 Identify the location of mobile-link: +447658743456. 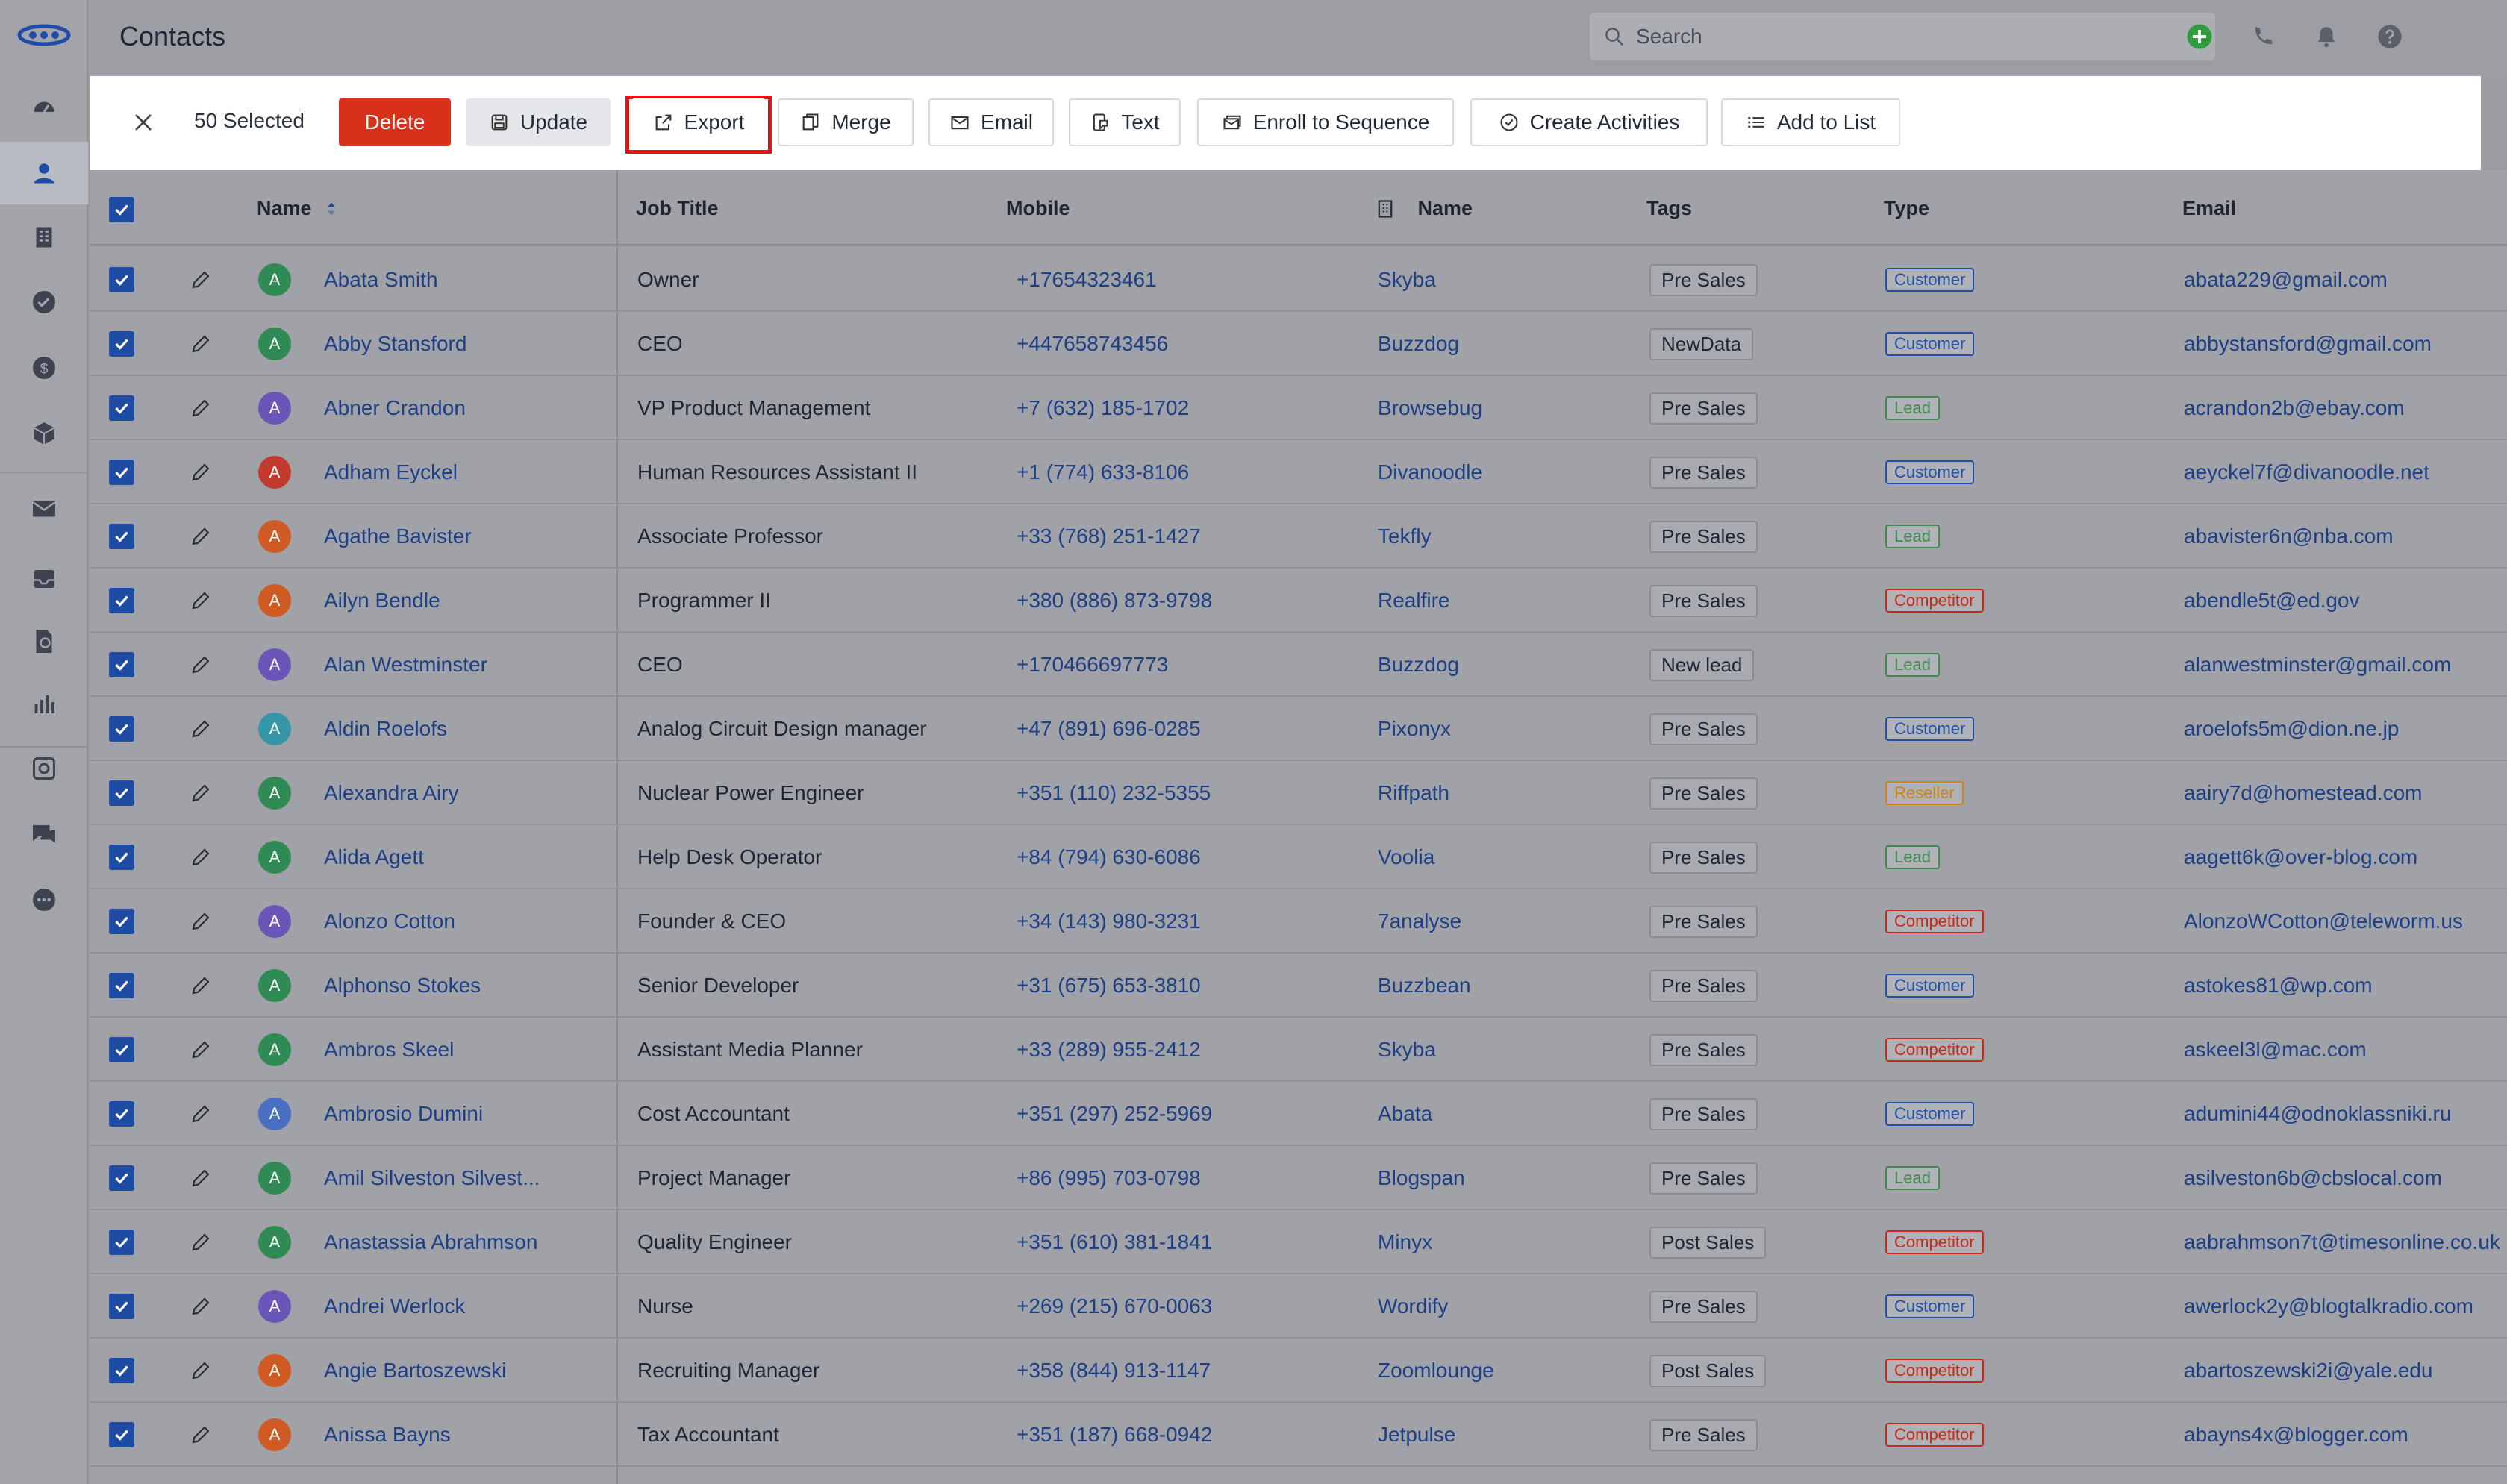
(1092, 344).